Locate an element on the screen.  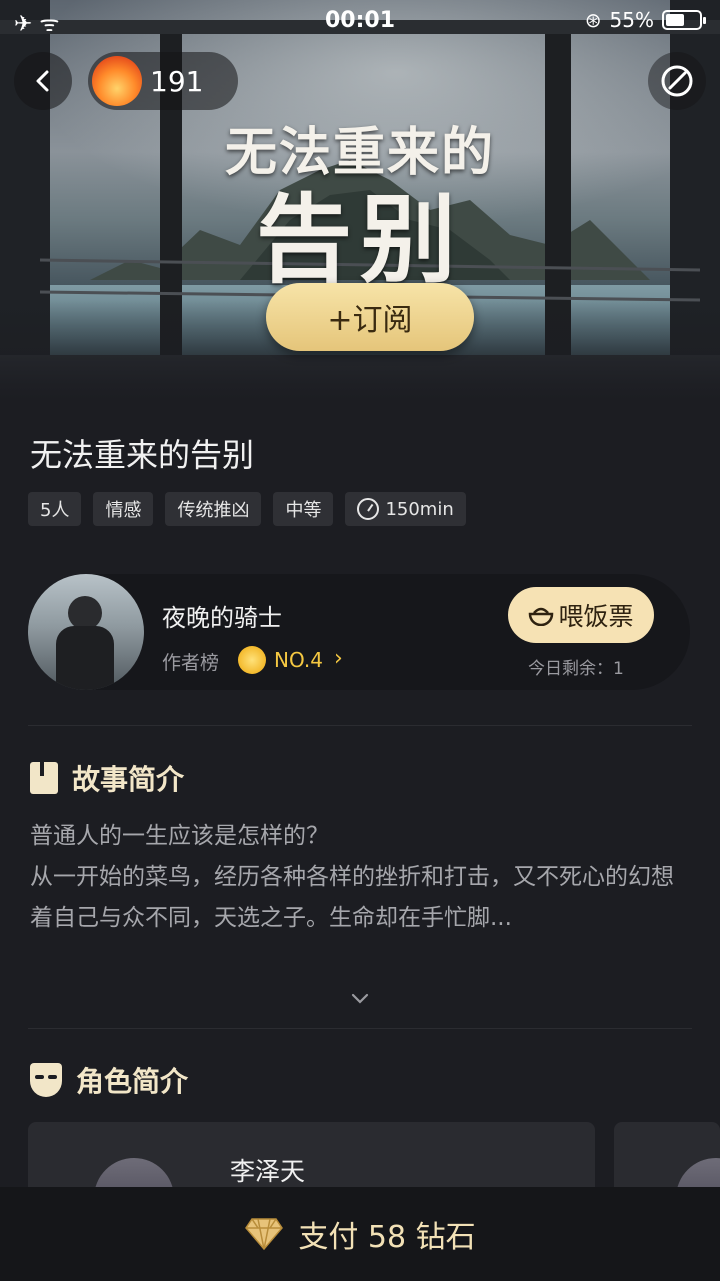
cover-title-line1: 无法重来的 is located at coordinates (359, 152).